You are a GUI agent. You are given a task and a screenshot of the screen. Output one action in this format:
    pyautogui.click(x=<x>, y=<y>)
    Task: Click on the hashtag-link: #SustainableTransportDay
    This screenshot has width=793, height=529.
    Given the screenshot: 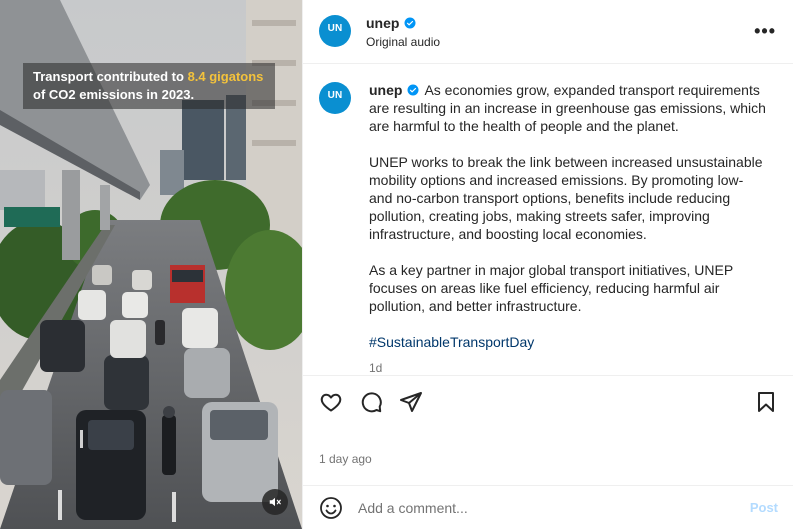 What is the action you would take?
    pyautogui.click(x=569, y=342)
    